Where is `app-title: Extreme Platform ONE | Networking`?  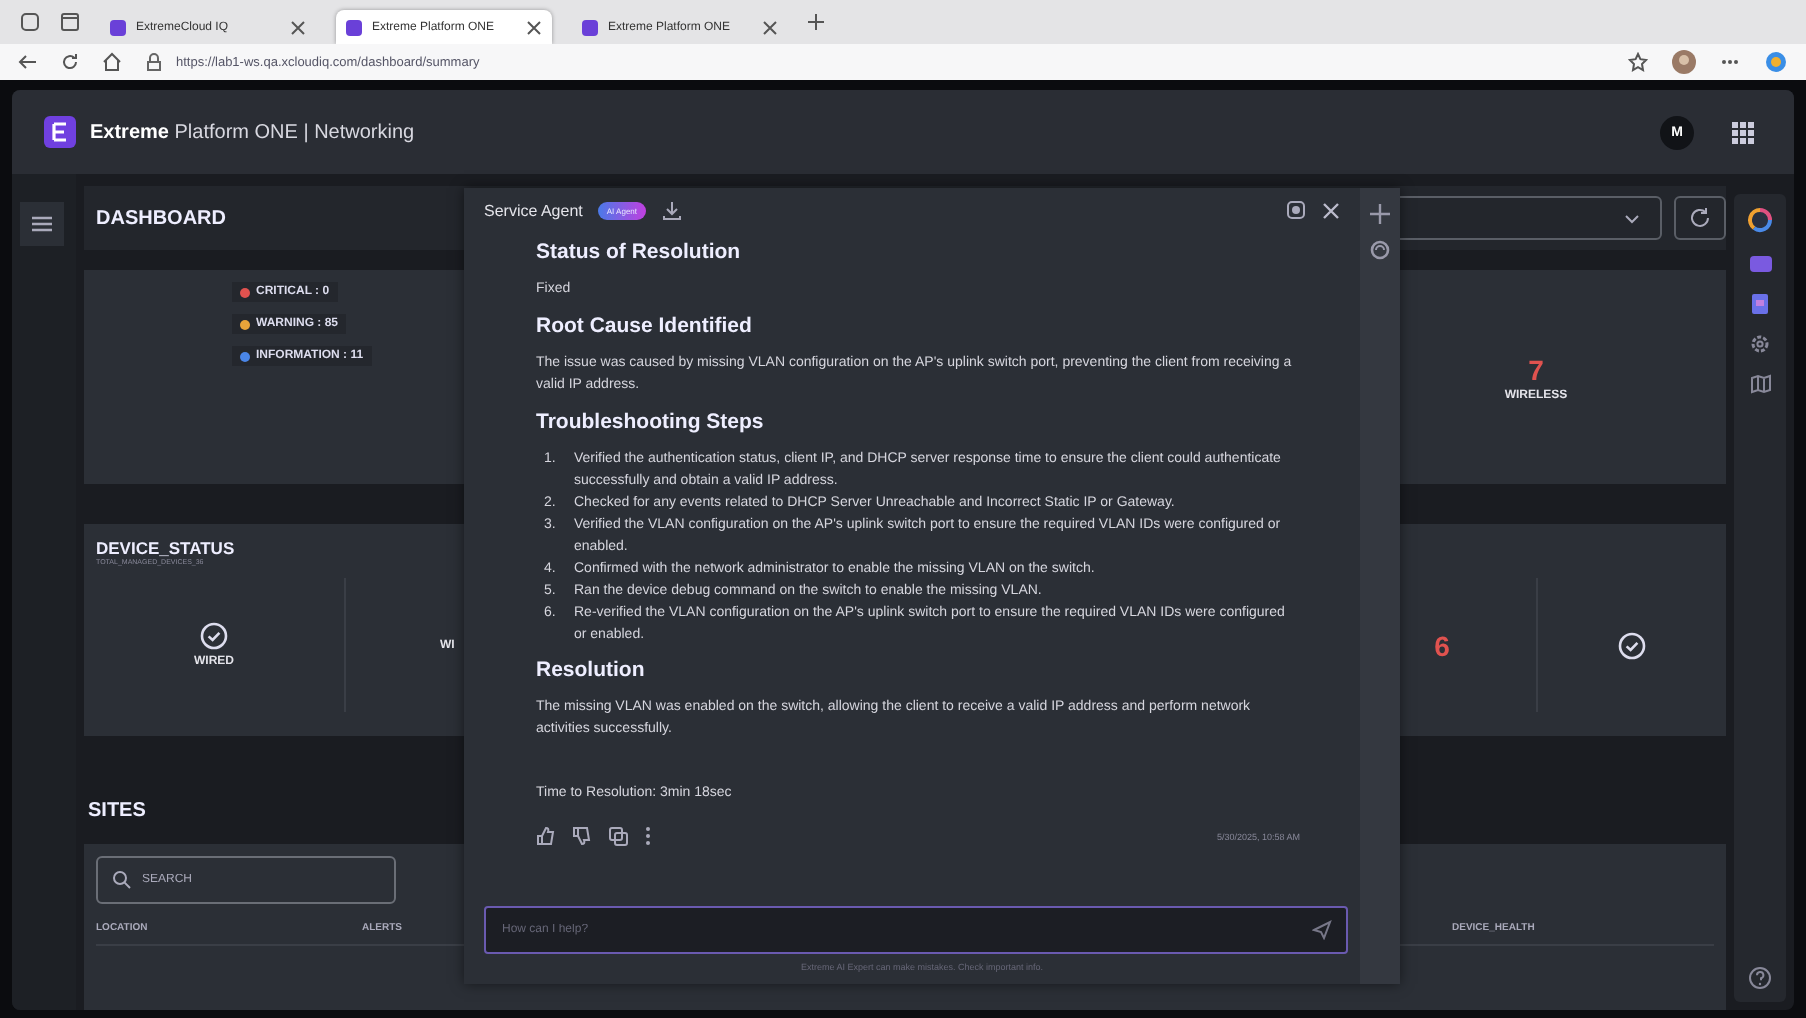
app-title: Extreme Platform ONE | Networking is located at coordinates (252, 132).